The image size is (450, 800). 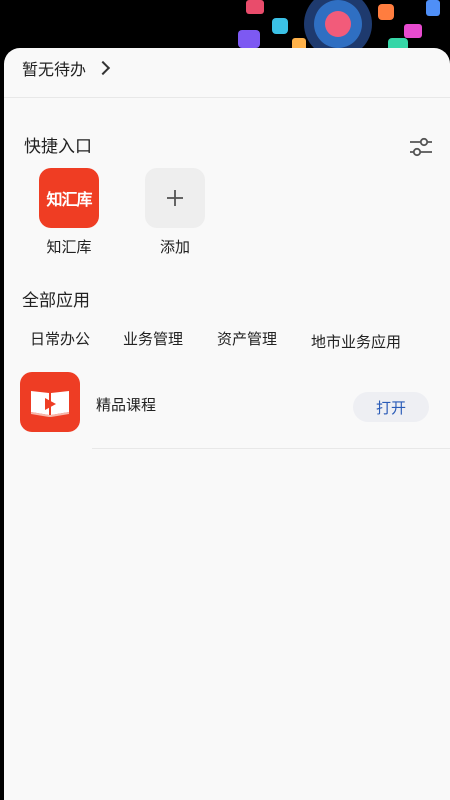 What do you see at coordinates (69, 247) in the screenshot?
I see `shortcut-label: 知汇库` at bounding box center [69, 247].